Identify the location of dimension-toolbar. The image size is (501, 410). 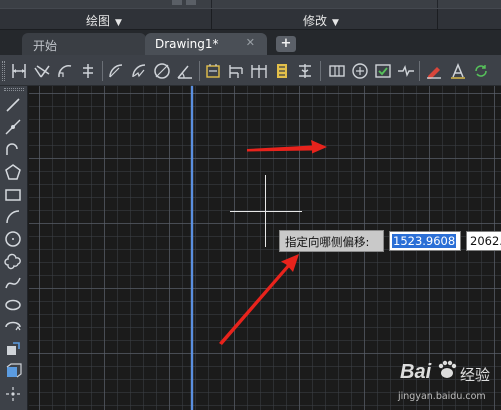
(250, 70).